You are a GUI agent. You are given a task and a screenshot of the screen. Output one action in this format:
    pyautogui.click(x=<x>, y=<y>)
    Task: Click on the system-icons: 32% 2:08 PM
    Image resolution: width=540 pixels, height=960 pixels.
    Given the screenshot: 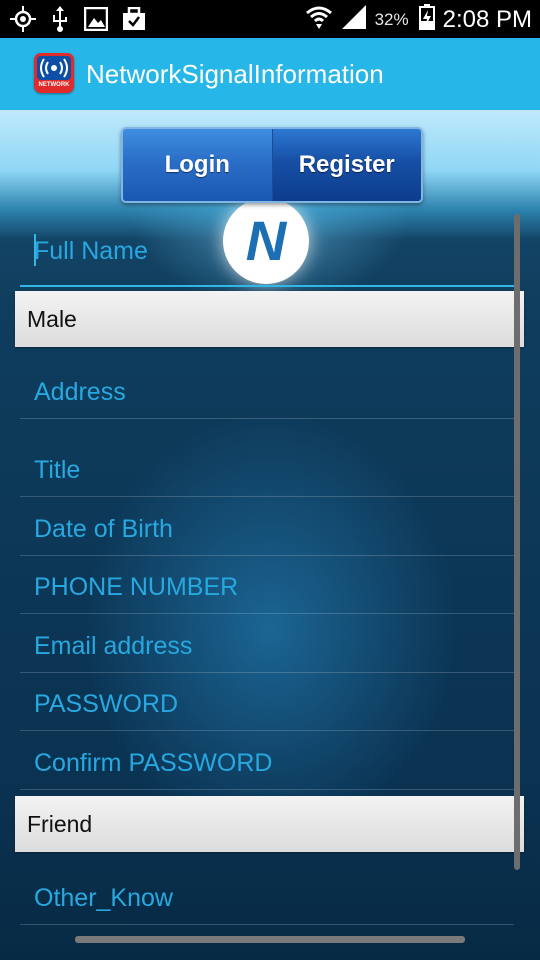 What is the action you would take?
    pyautogui.click(x=418, y=20)
    